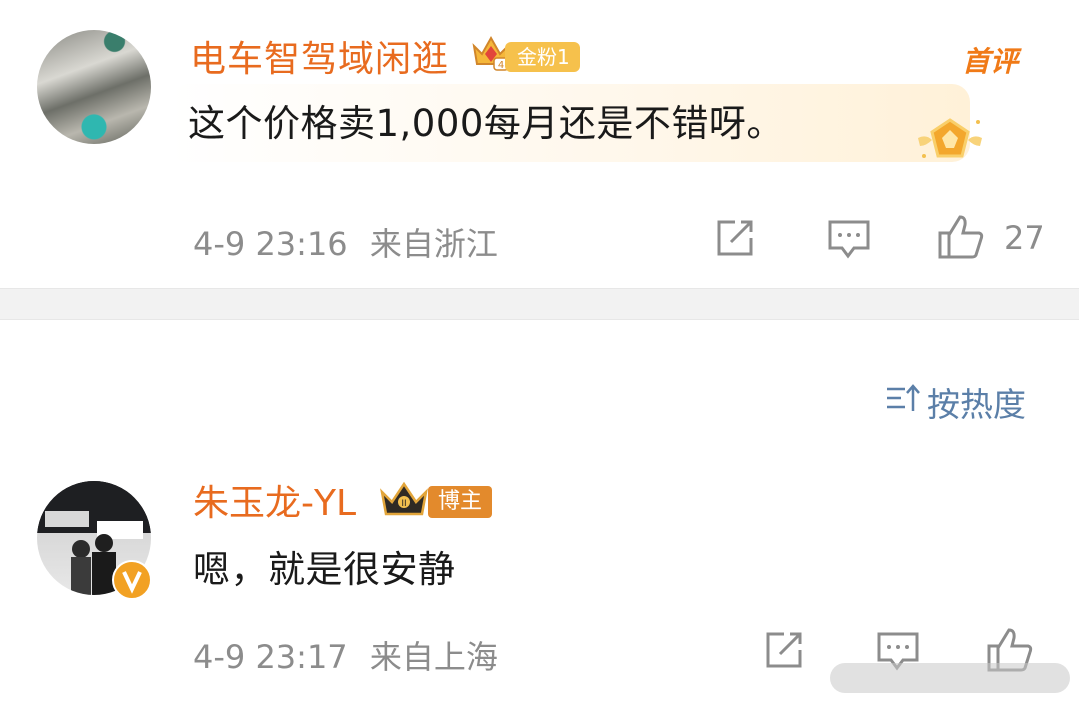 The height and width of the screenshot is (701, 1079). I want to click on section-divider, so click(539, 304).